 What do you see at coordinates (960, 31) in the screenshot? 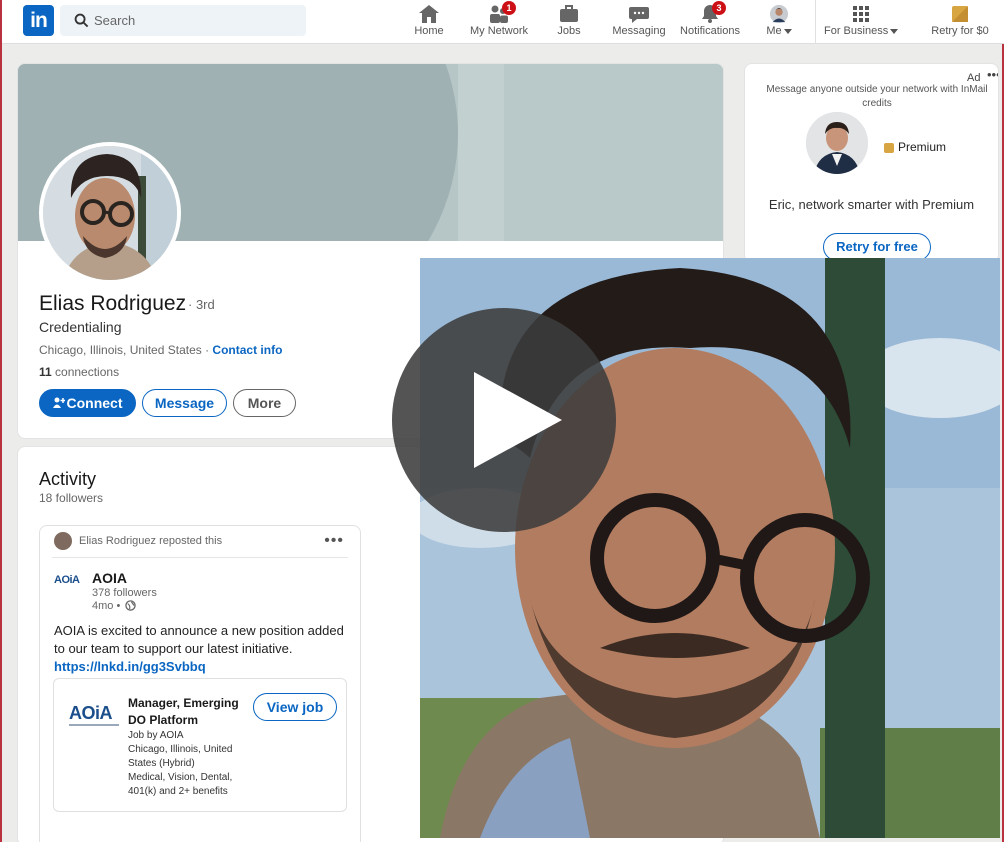
I see `nav-premium-label: Retry for $0` at bounding box center [960, 31].